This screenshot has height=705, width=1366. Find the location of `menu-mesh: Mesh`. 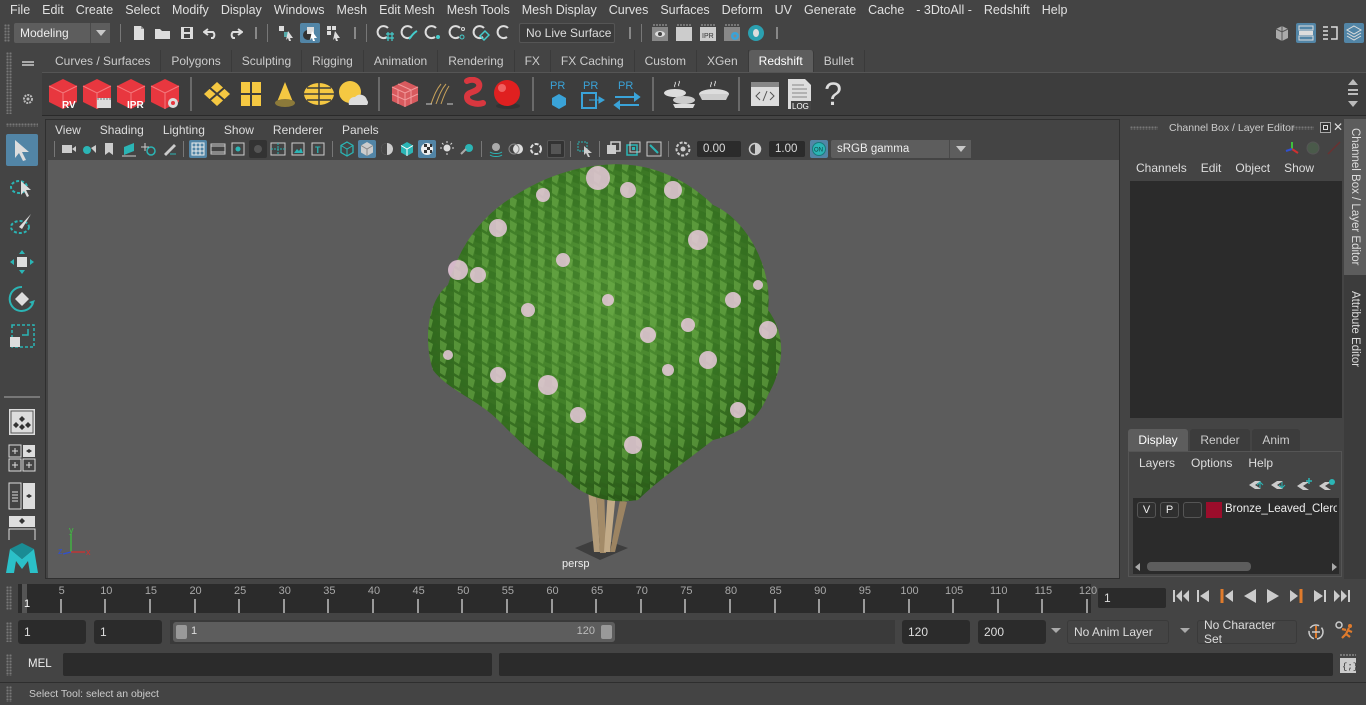

menu-mesh: Mesh is located at coordinates (352, 10).